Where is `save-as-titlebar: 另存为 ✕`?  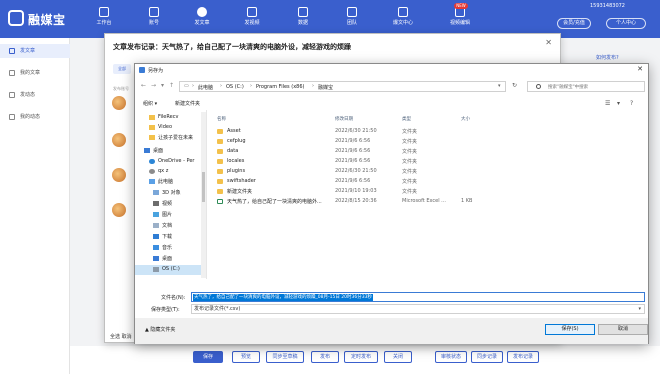
save-as-titlebar: 另存为 ✕ is located at coordinates (391, 70).